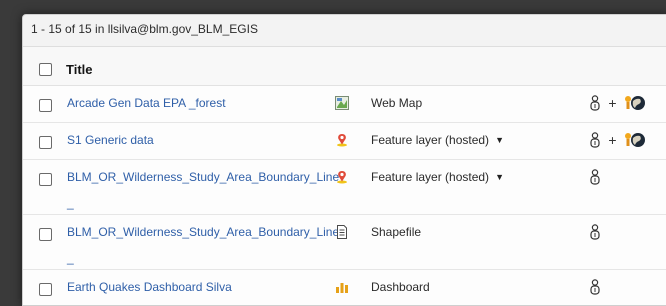 Image resolution: width=666 pixels, height=306 pixels. What do you see at coordinates (45, 69) in the screenshot?
I see `select-all-checkbox` at bounding box center [45, 69].